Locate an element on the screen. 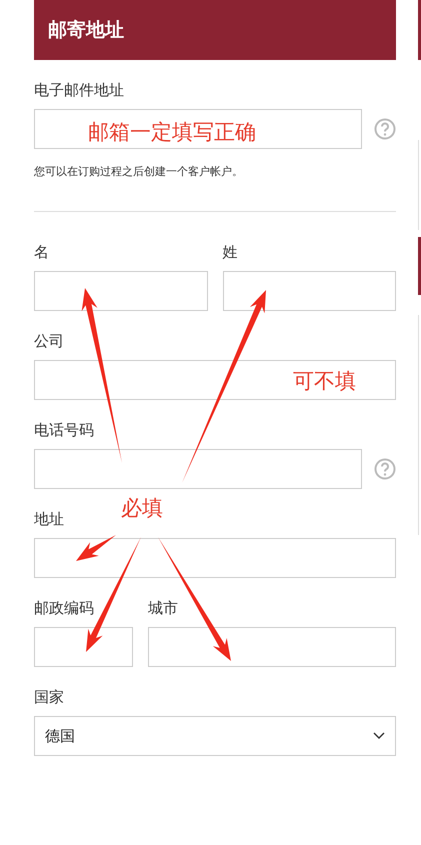 Image resolution: width=421 pixels, height=845 pixels. hint-text: 您可以在订购过程之后创建一个客户帐户。 is located at coordinates (139, 171).